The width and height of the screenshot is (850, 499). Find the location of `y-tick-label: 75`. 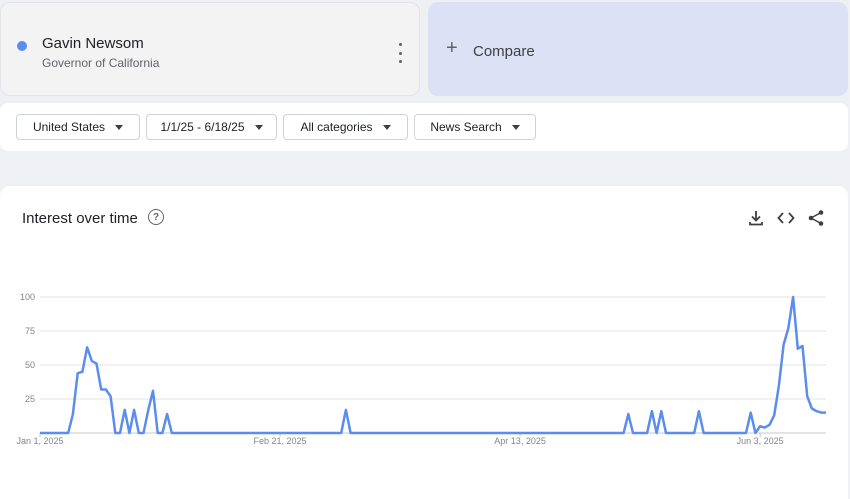

y-tick-label: 75 is located at coordinates (30, 331).